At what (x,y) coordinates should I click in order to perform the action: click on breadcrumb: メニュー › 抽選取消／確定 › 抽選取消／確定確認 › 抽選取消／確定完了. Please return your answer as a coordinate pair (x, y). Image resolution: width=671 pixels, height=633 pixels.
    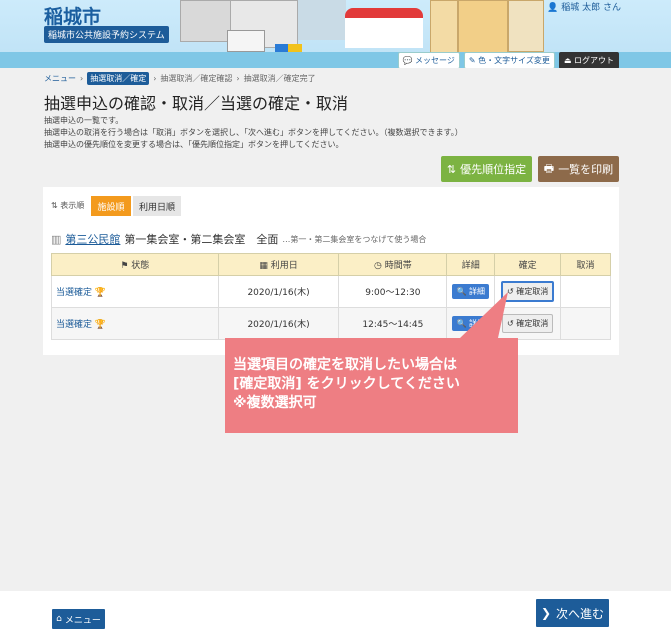
    Looking at the image, I should click on (180, 78).